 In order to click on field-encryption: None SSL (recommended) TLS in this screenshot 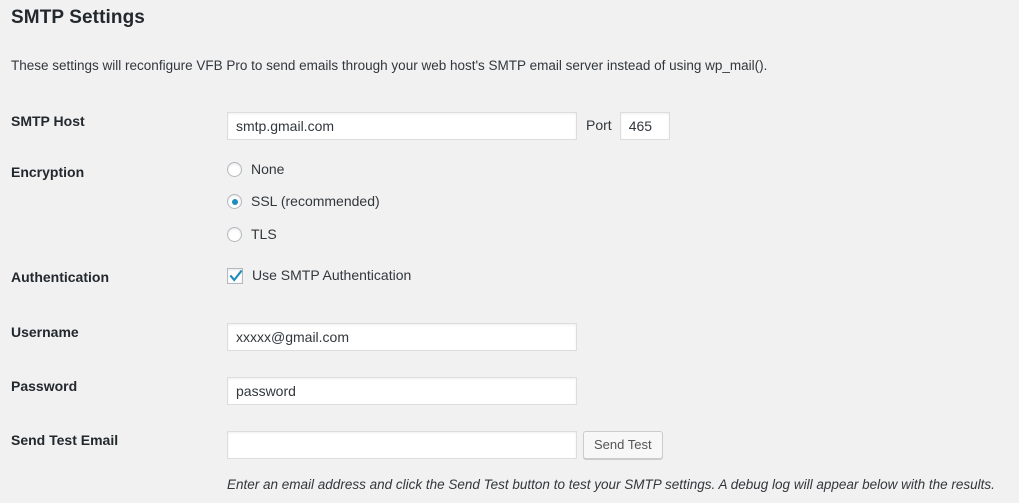, I will do `click(623, 197)`.